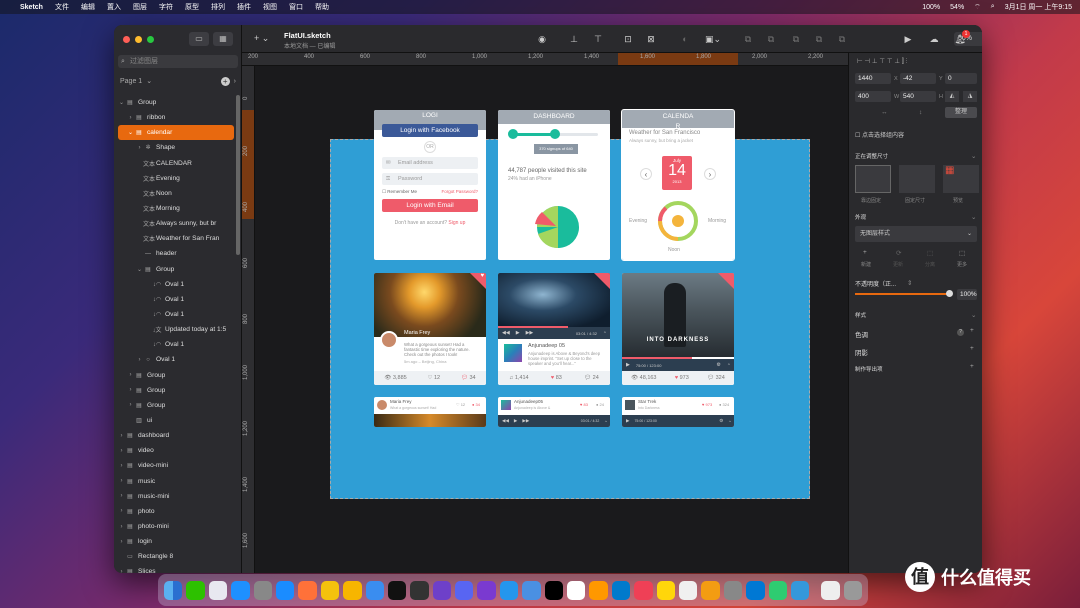 The width and height of the screenshot is (1080, 608). I want to click on layer-item: 文本 Evening, so click(176, 178).